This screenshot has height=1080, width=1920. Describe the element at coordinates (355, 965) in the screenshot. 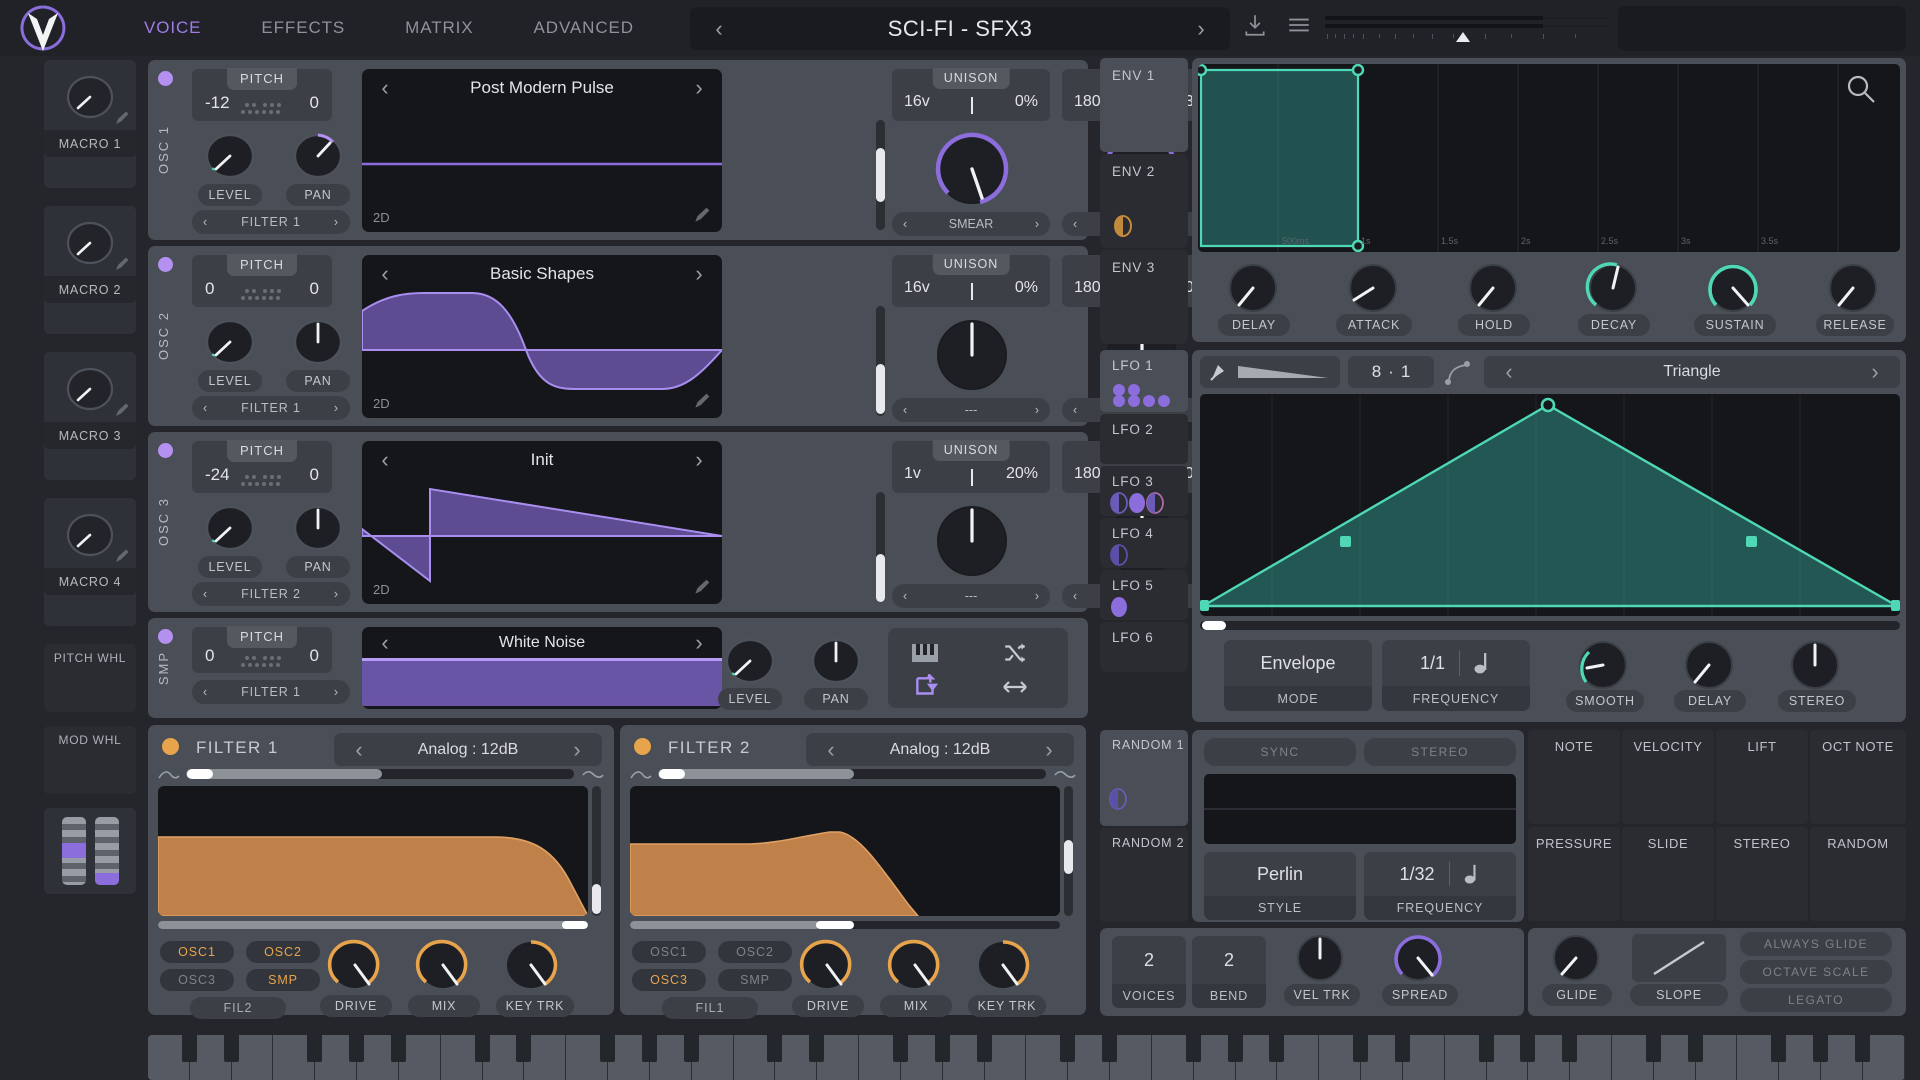

I see `filter-1-drive-knob` at that location.